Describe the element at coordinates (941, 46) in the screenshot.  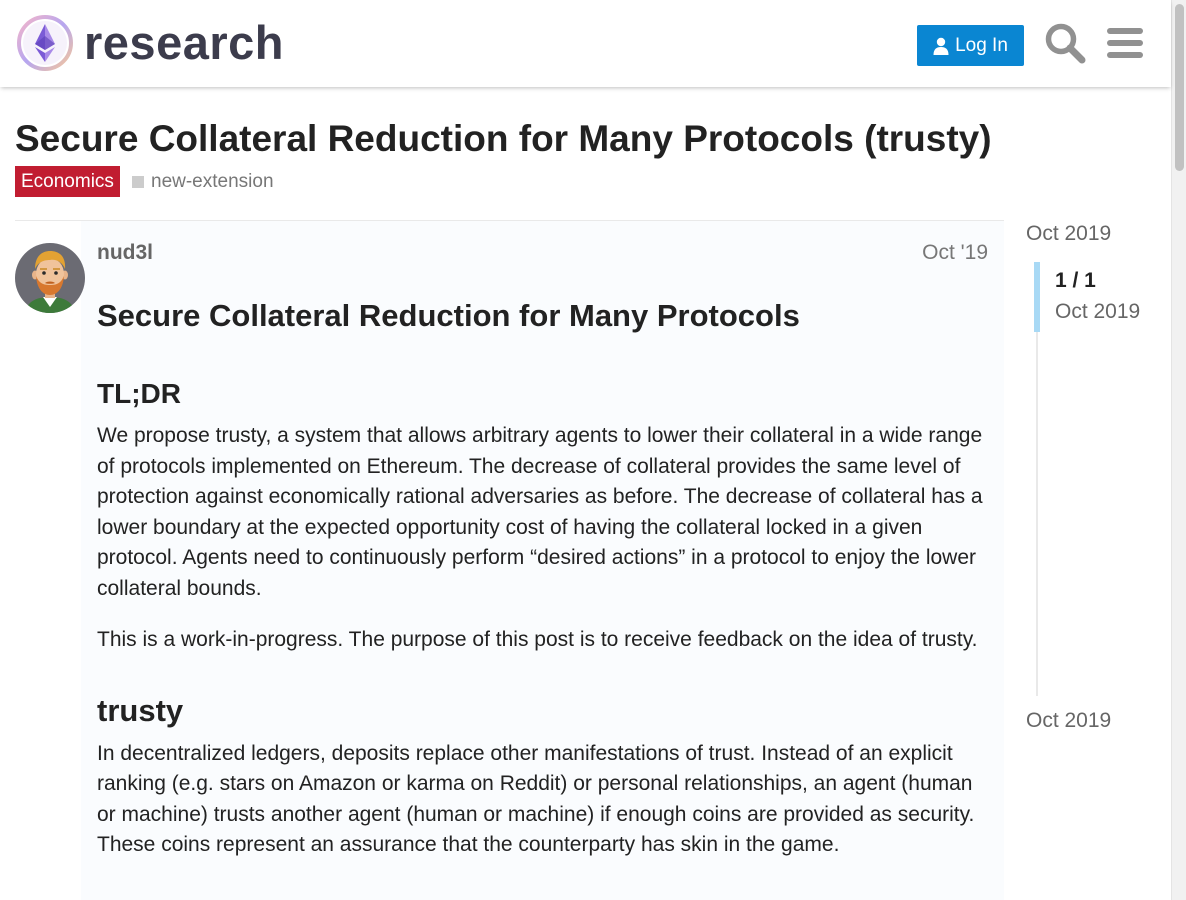
I see `user-icon` at that location.